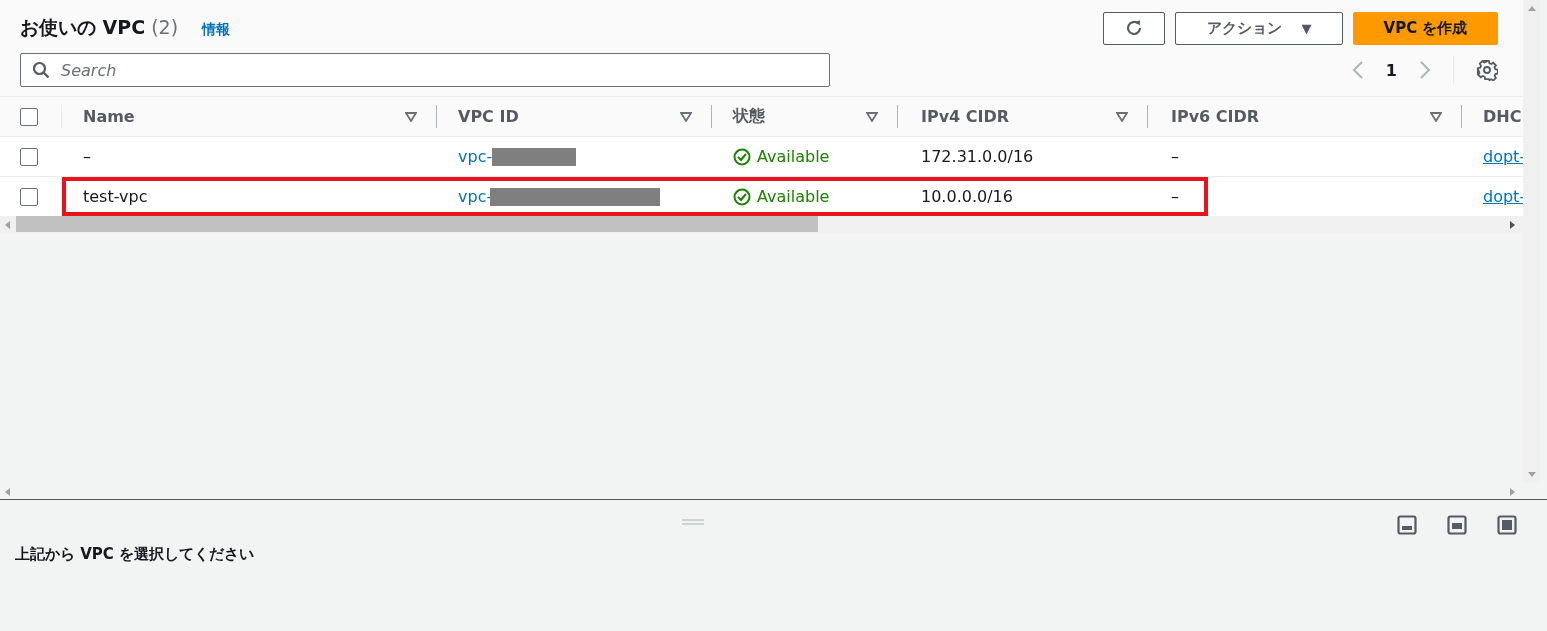 The width and height of the screenshot is (1547, 631). I want to click on page-number: 1, so click(1391, 70).